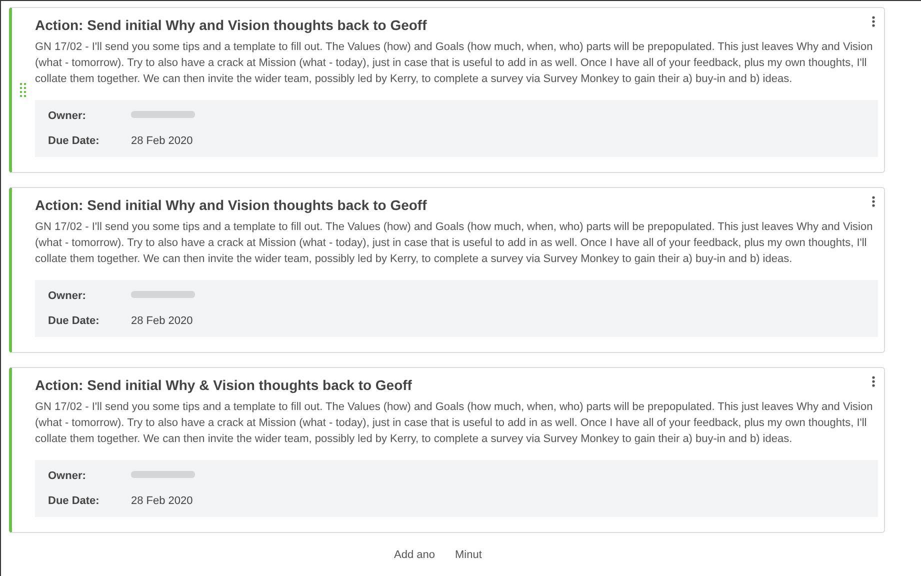  I want to click on add-minute-link: Add ano Minut, so click(438, 555).